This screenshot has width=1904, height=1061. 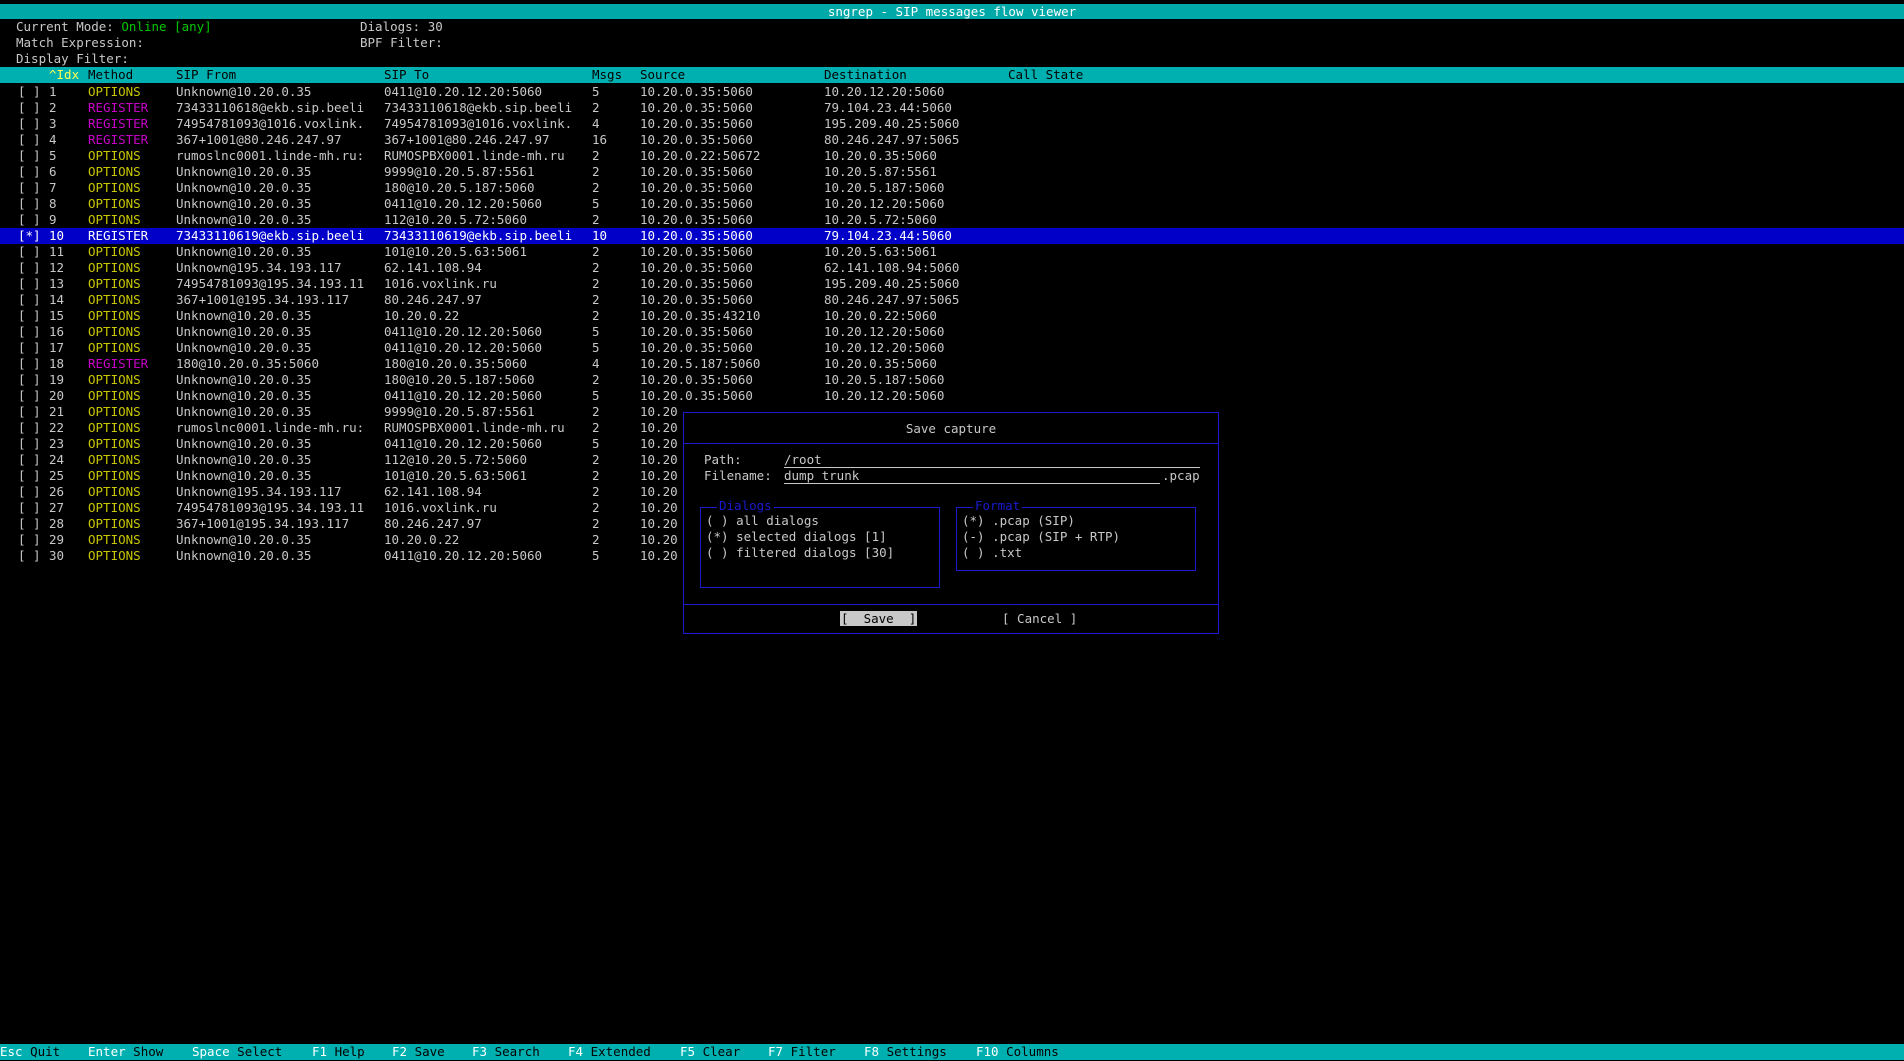 What do you see at coordinates (884, 379) in the screenshot?
I see `row-destination: 10.20.5.187:5060` at bounding box center [884, 379].